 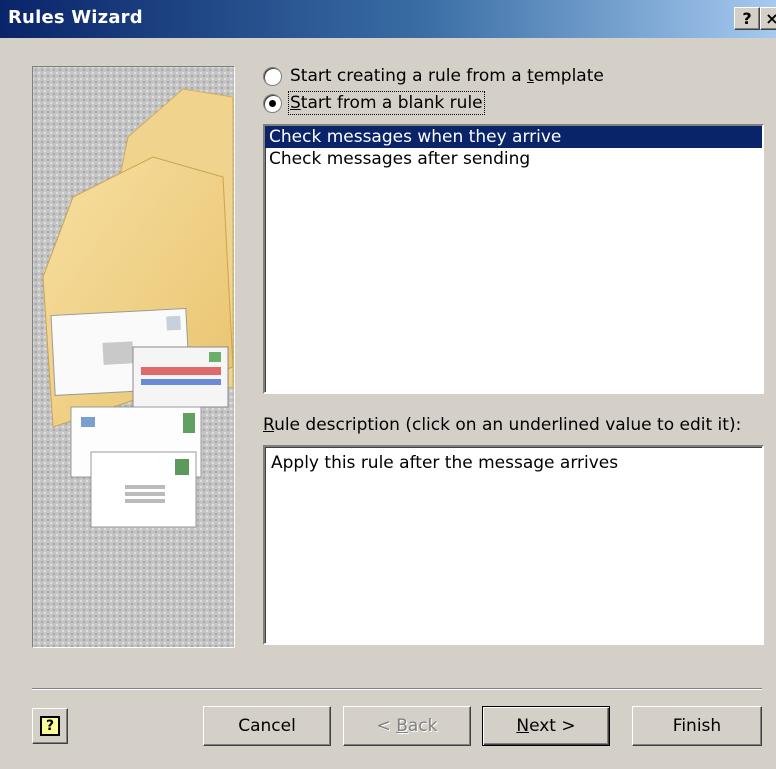 What do you see at coordinates (75, 17) in the screenshot?
I see `window-title: Rules Wizard` at bounding box center [75, 17].